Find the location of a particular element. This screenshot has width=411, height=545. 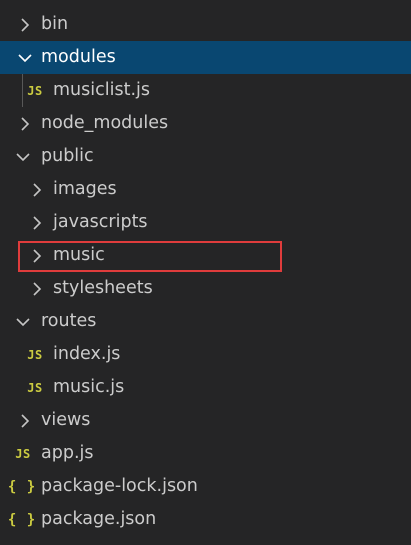

tree-item-package-lock-json: { } package-lock.json is located at coordinates (205, 486).